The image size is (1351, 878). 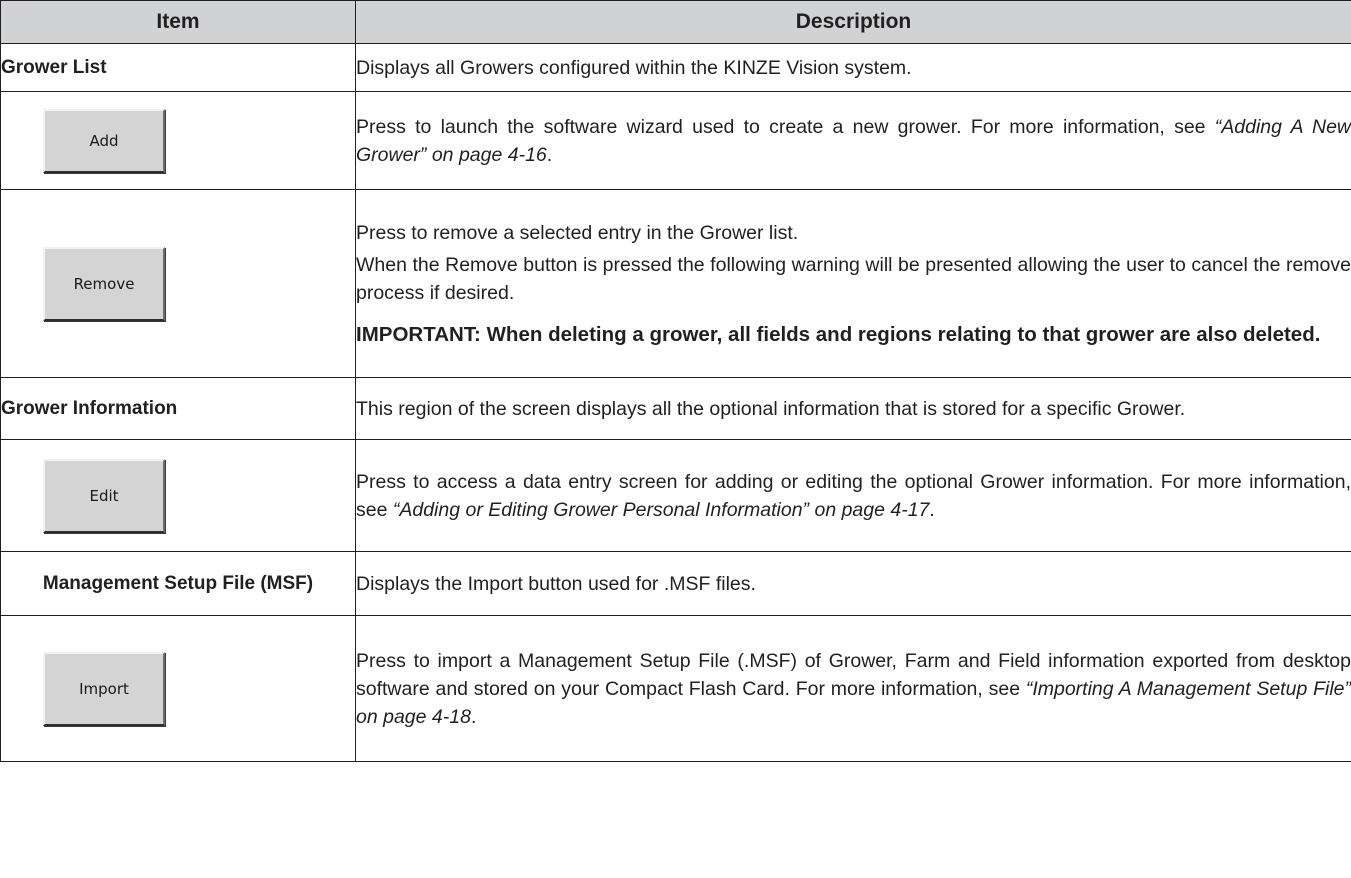 I want to click on item-remove-cell: Remove, so click(x=178, y=283).